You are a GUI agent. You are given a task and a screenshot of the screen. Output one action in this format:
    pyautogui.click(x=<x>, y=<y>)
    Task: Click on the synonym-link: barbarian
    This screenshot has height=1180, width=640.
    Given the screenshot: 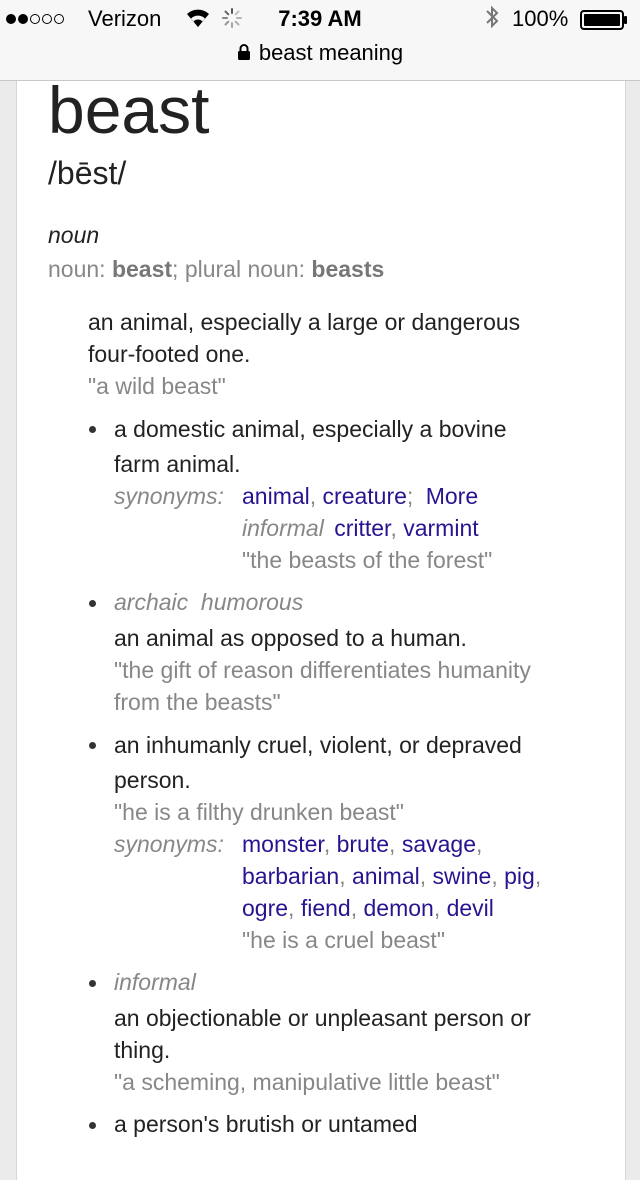 What is the action you would take?
    pyautogui.click(x=290, y=876)
    